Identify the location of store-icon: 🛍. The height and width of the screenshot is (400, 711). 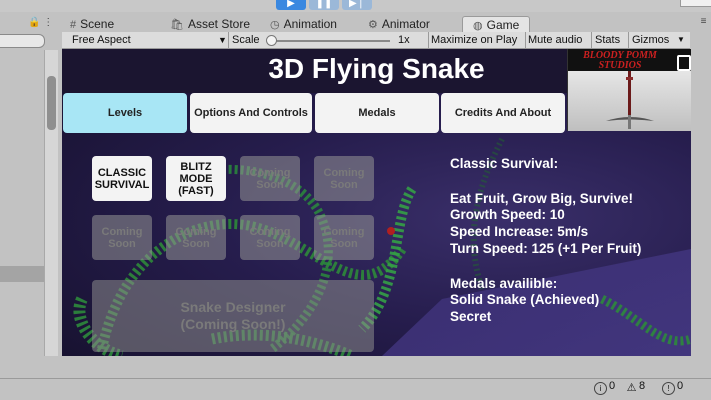
(177, 25).